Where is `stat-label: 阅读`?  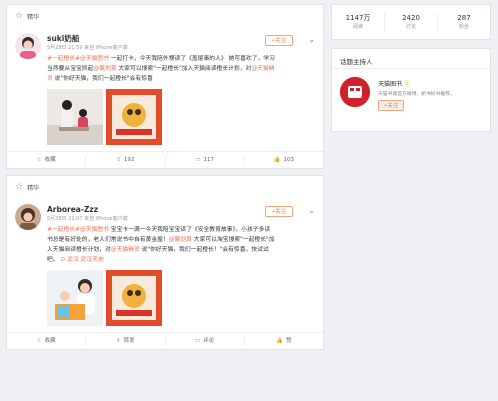 stat-label: 阅读 is located at coordinates (357, 27).